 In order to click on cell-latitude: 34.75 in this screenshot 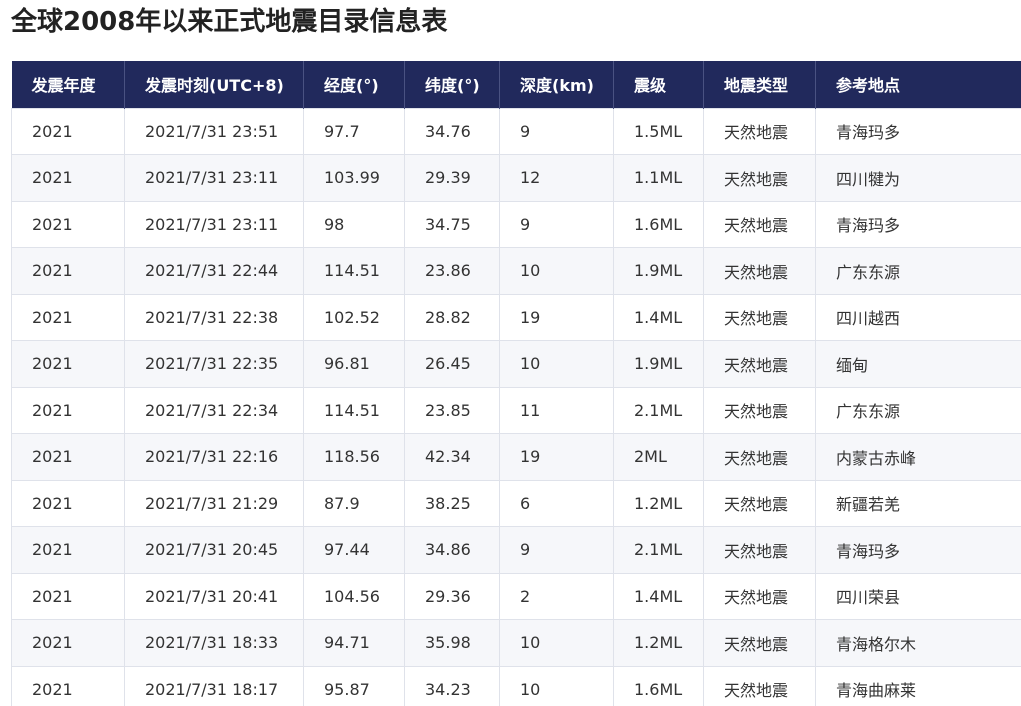, I will do `click(452, 224)`.